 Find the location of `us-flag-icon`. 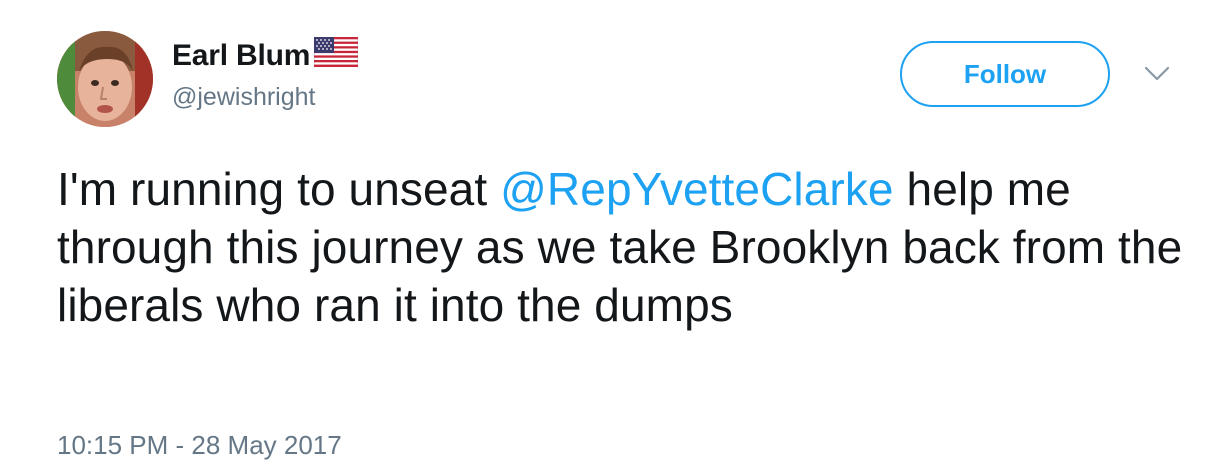

us-flag-icon is located at coordinates (336, 54).